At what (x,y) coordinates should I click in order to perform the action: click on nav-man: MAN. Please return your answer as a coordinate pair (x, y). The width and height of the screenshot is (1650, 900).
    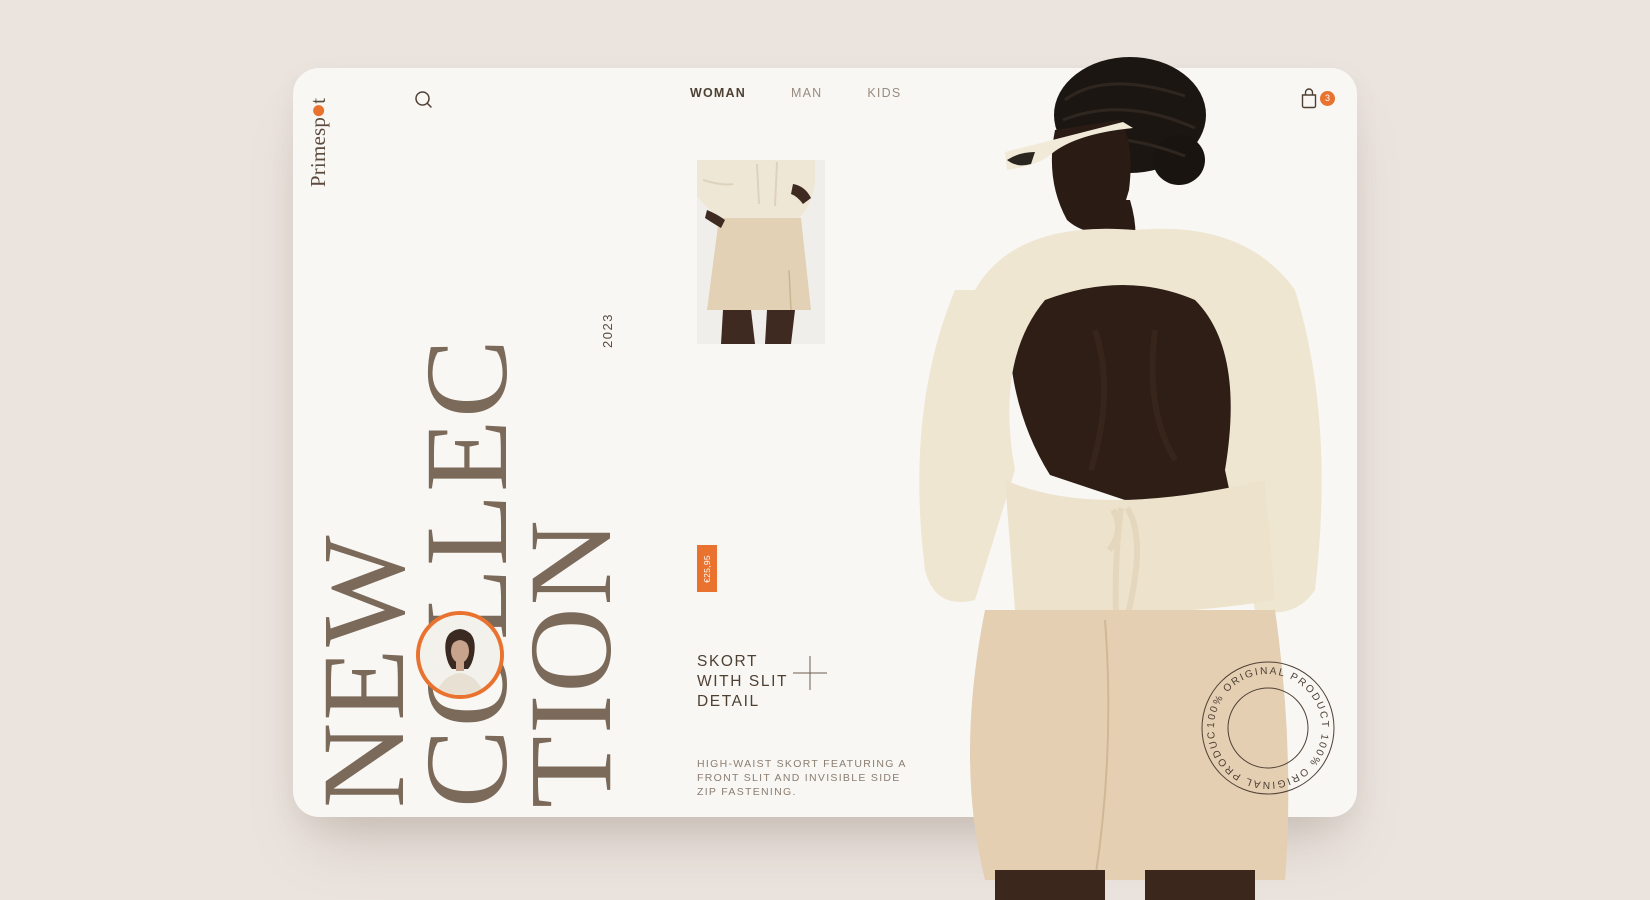
    Looking at the image, I should click on (806, 93).